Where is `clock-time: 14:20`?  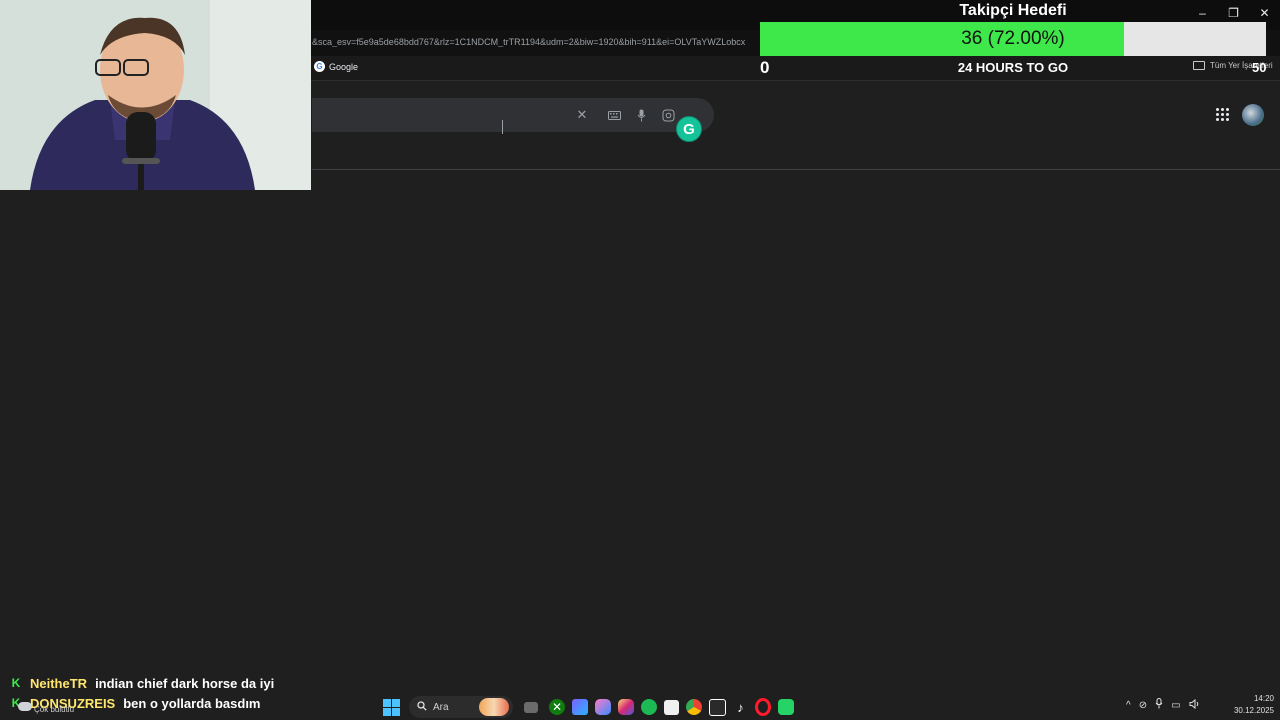 clock-time: 14:20 is located at coordinates (1263, 698).